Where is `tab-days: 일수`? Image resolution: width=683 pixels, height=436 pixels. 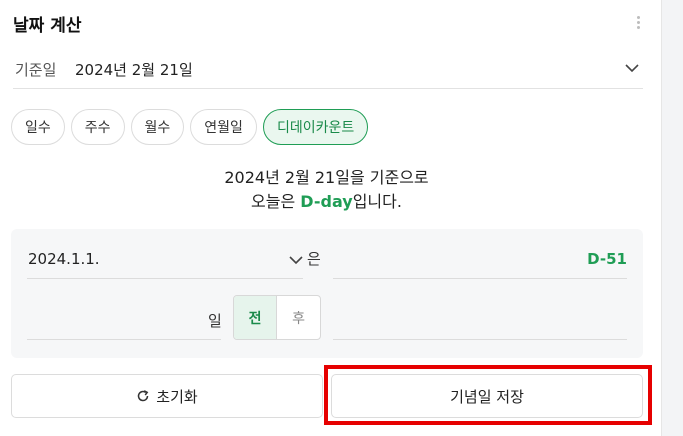 tab-days: 일수 is located at coordinates (38, 127).